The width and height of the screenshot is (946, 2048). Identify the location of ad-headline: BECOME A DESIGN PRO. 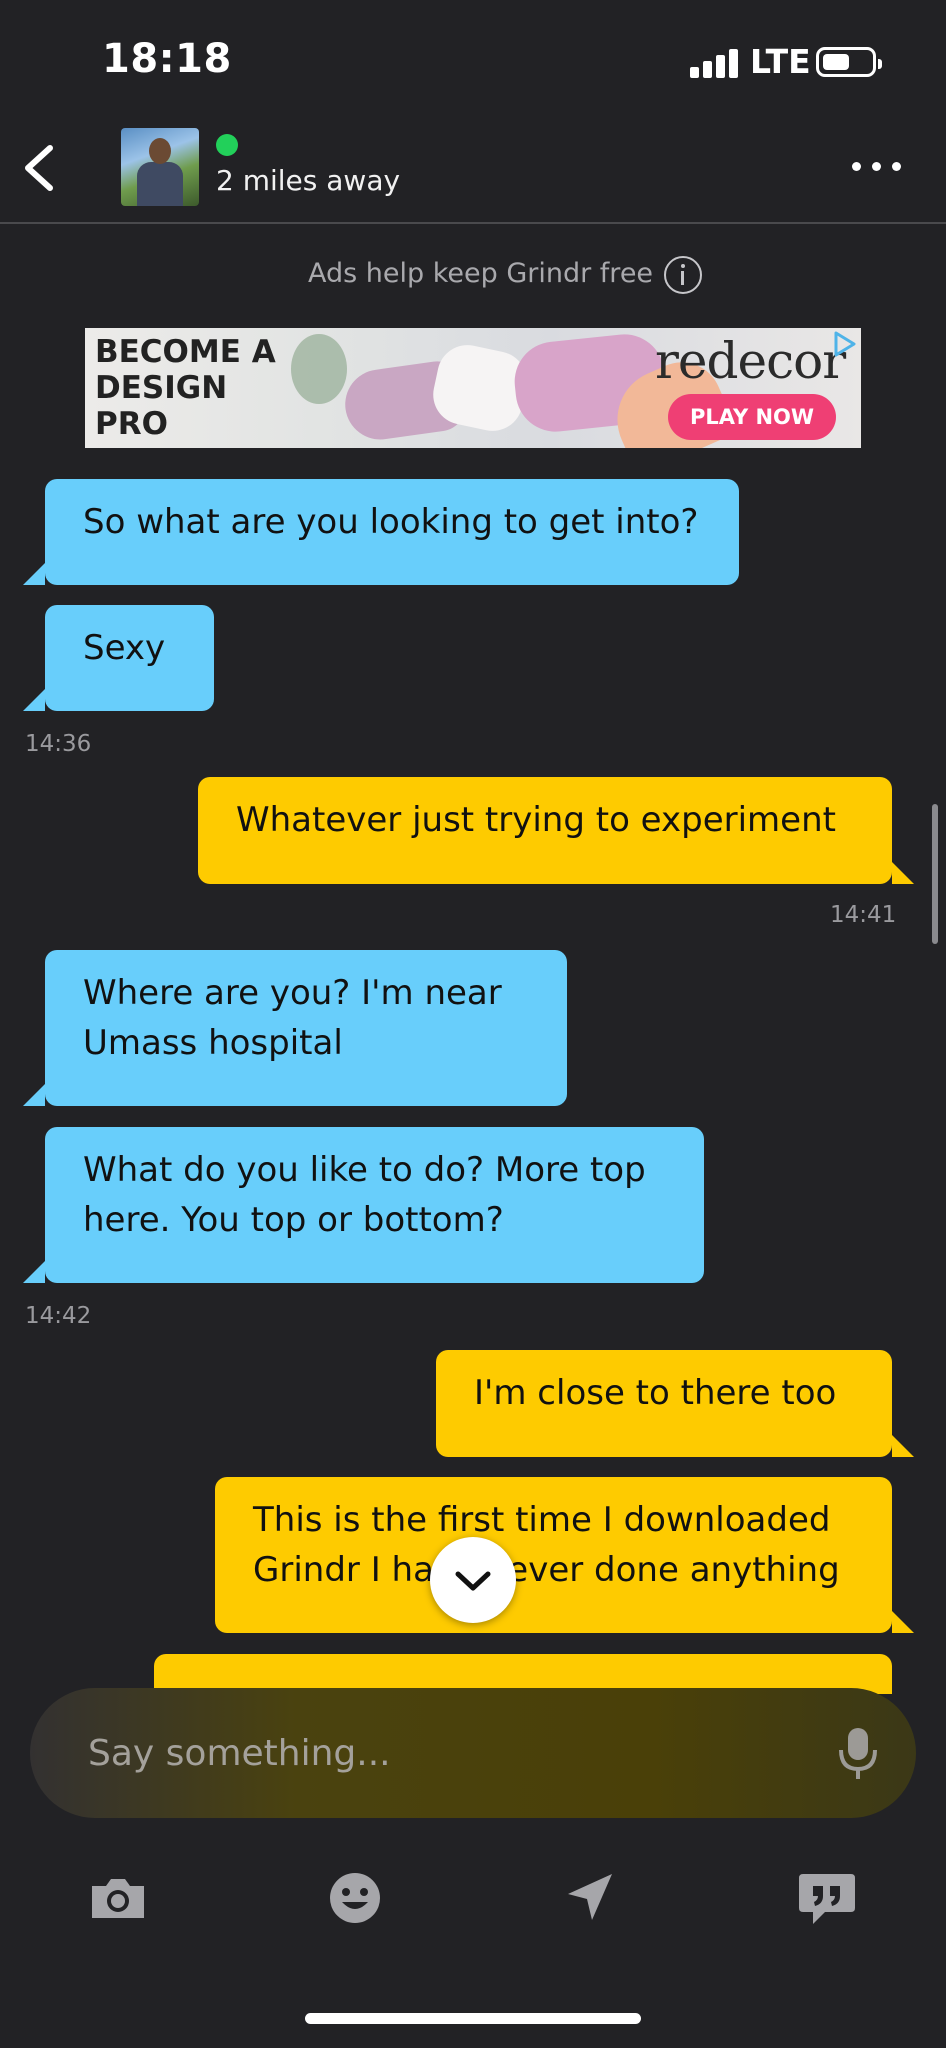
(185, 388).